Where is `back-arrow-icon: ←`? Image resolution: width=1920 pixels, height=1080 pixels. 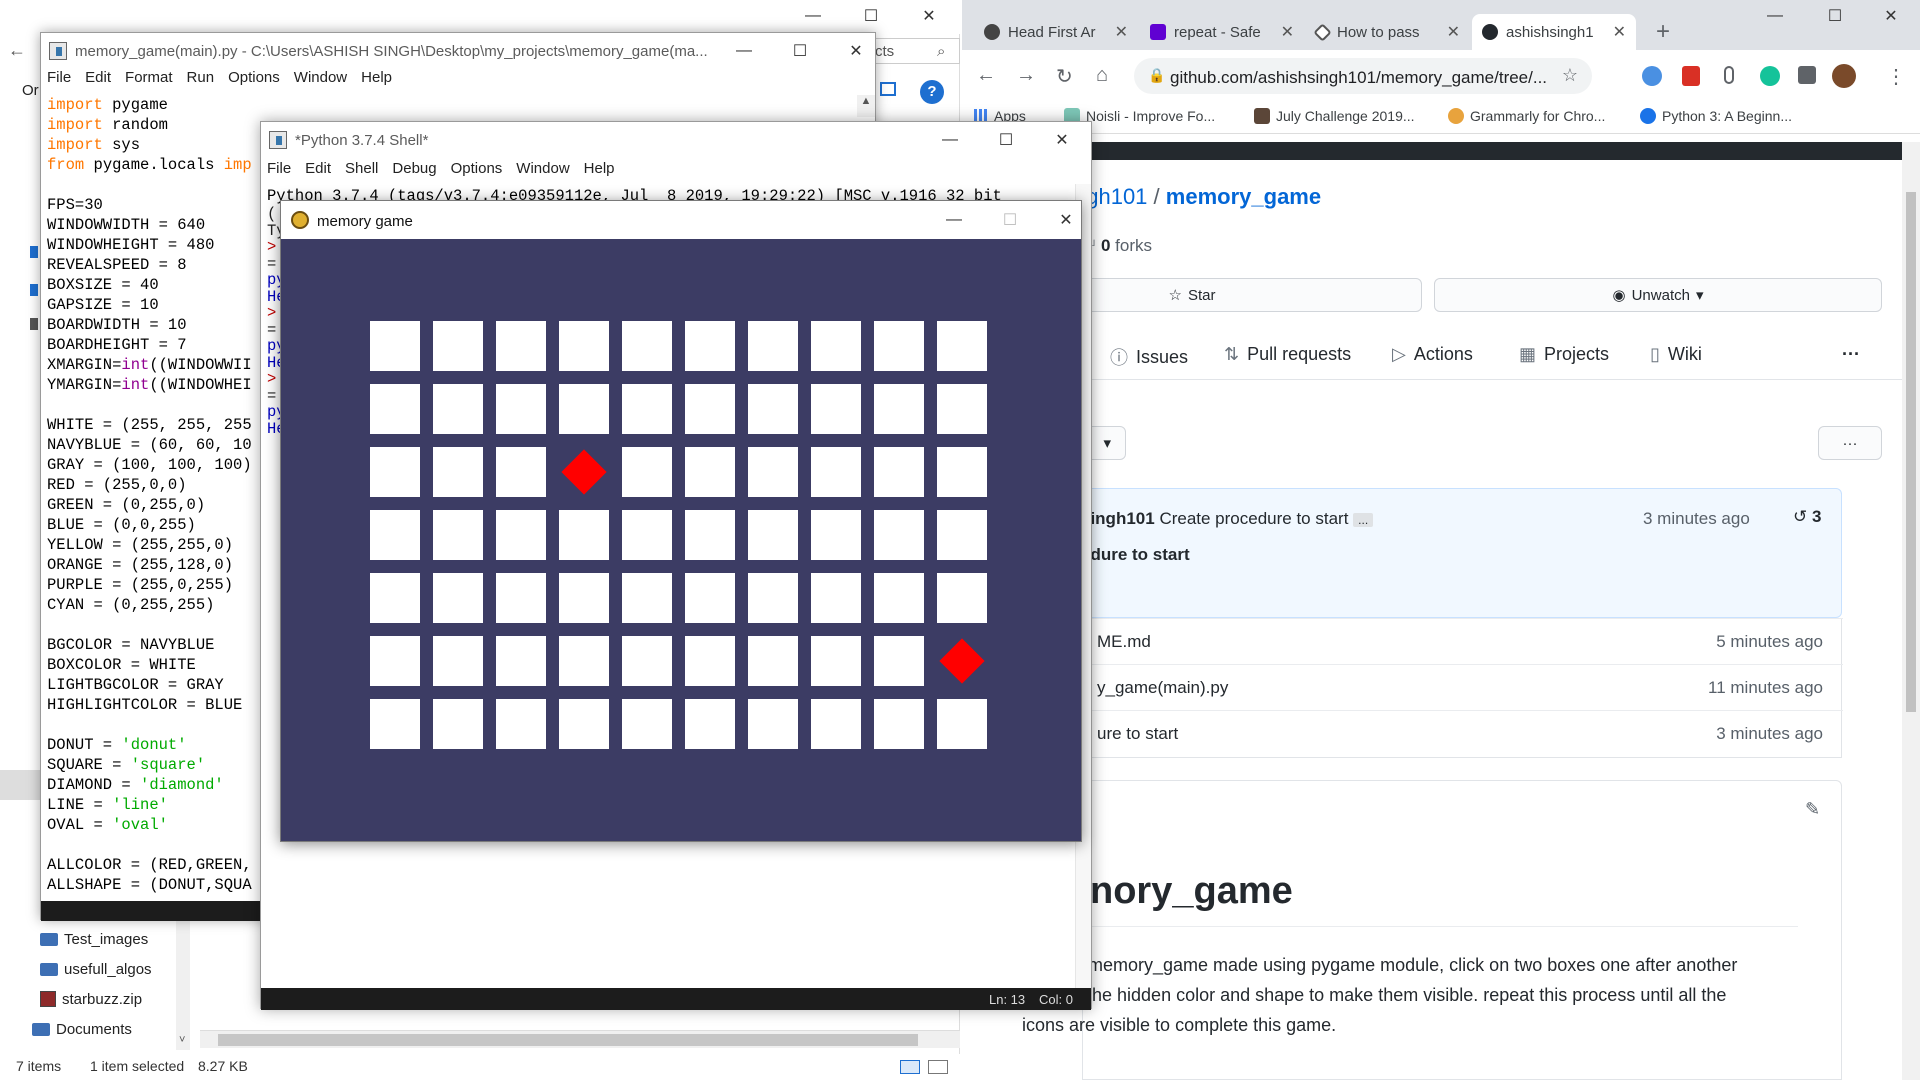 back-arrow-icon: ← is located at coordinates (17, 50).